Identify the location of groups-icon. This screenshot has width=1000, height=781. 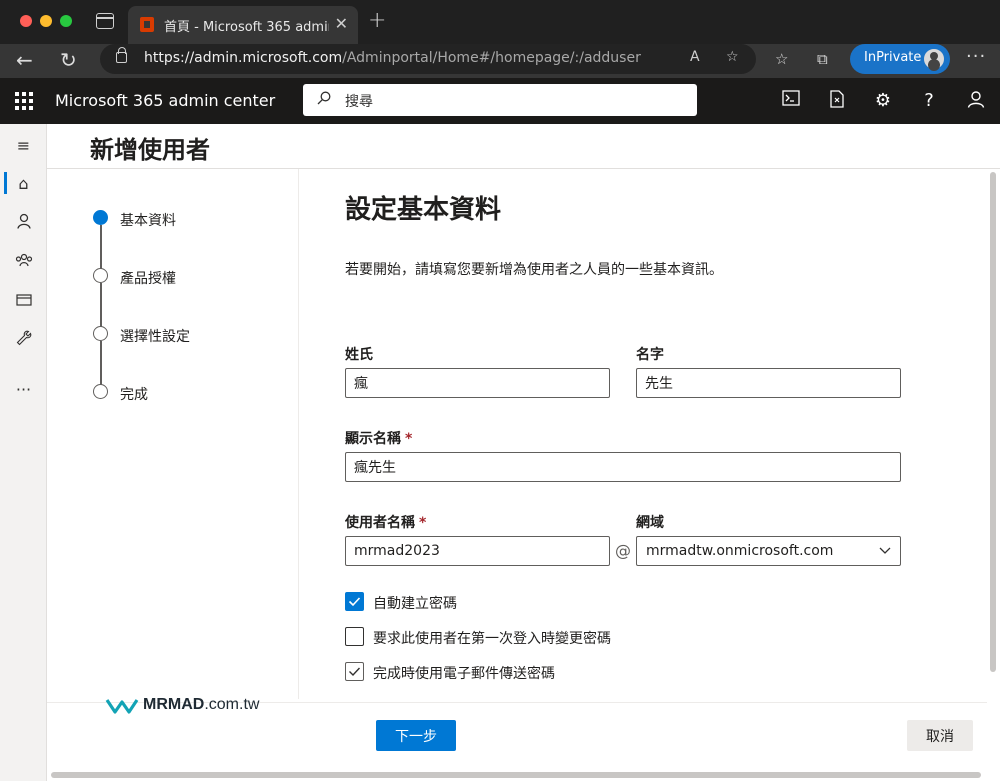
(23, 265).